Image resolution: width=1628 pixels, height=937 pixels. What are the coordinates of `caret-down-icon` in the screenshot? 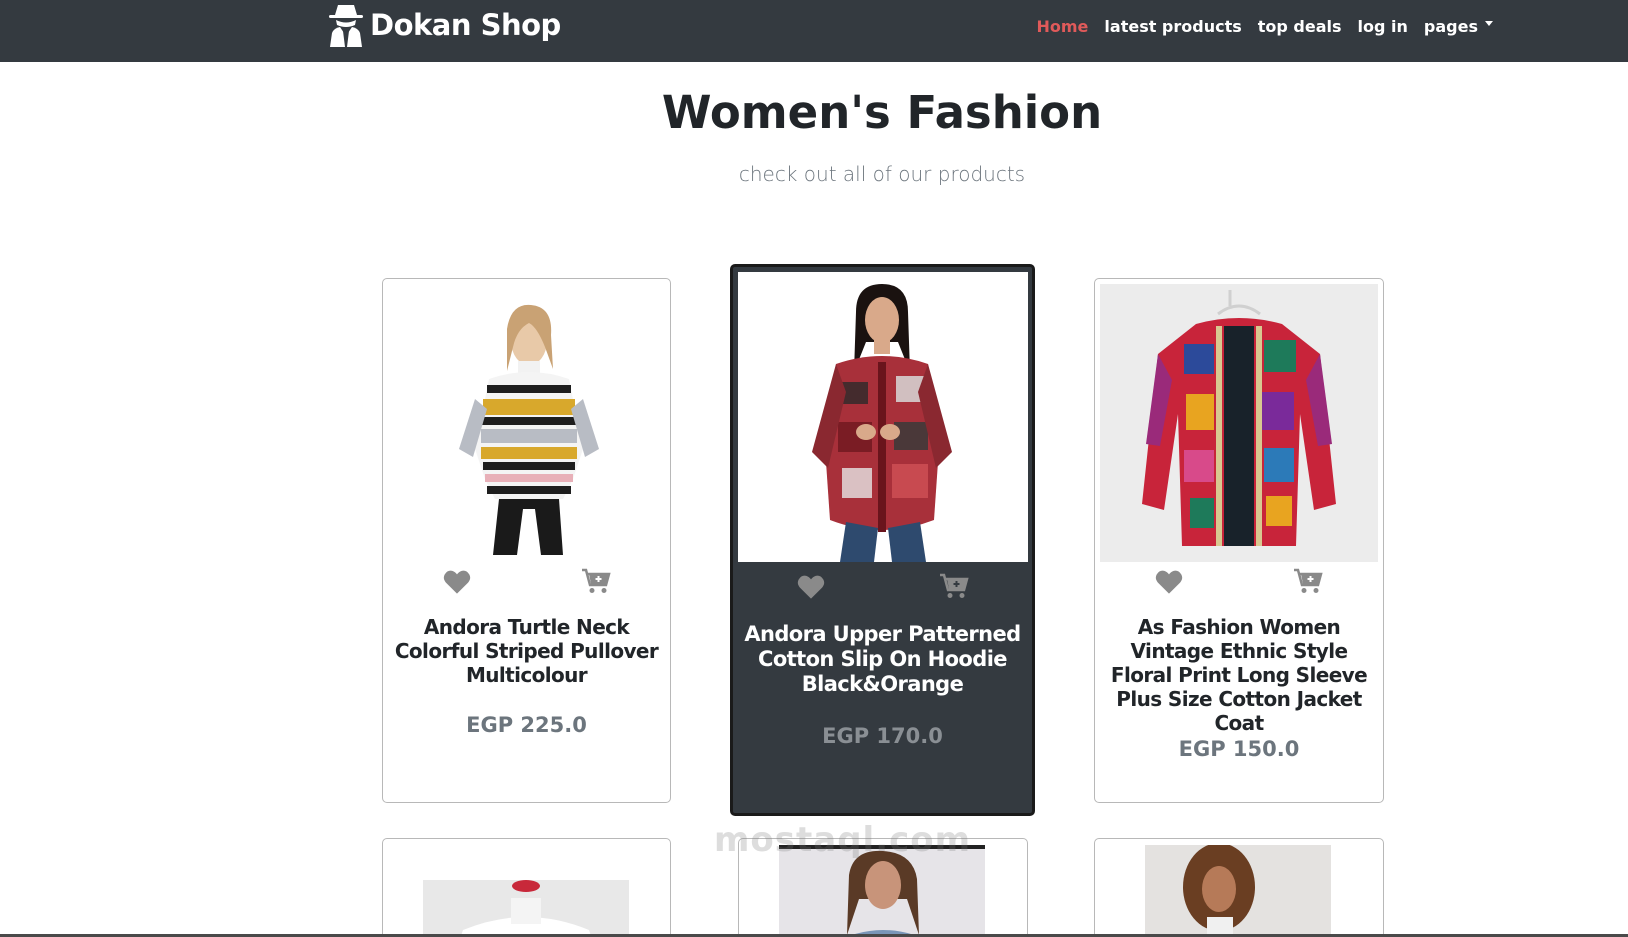 It's located at (1489, 23).